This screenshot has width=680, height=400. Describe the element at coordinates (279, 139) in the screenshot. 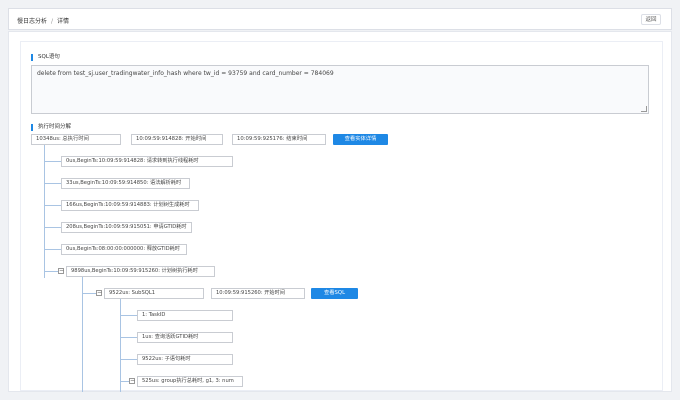

I see `end-time-field: 10:09:59:925176: 结束时间` at that location.